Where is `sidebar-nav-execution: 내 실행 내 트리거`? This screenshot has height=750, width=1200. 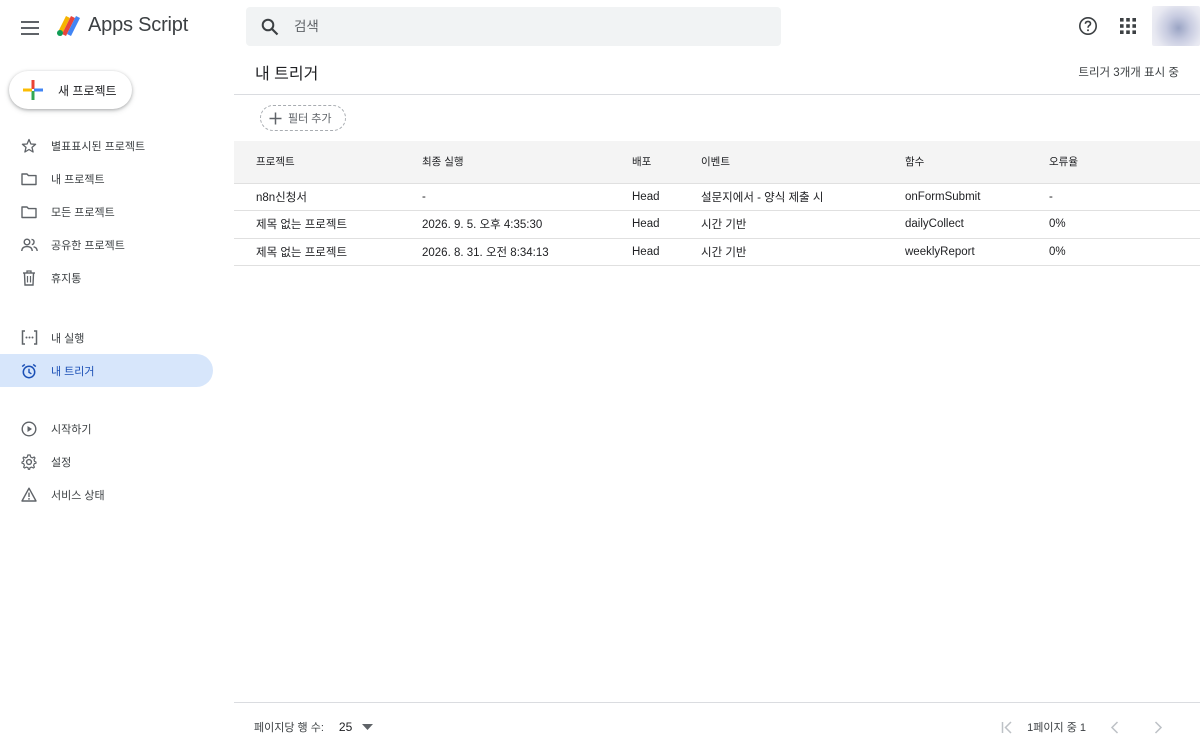 sidebar-nav-execution: 내 실행 내 트리거 is located at coordinates (106, 354).